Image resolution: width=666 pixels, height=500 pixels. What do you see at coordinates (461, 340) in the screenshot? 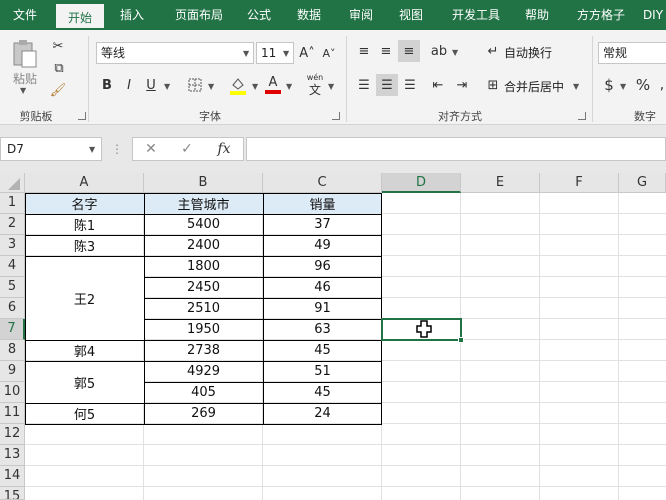
I see `fill-handle` at bounding box center [461, 340].